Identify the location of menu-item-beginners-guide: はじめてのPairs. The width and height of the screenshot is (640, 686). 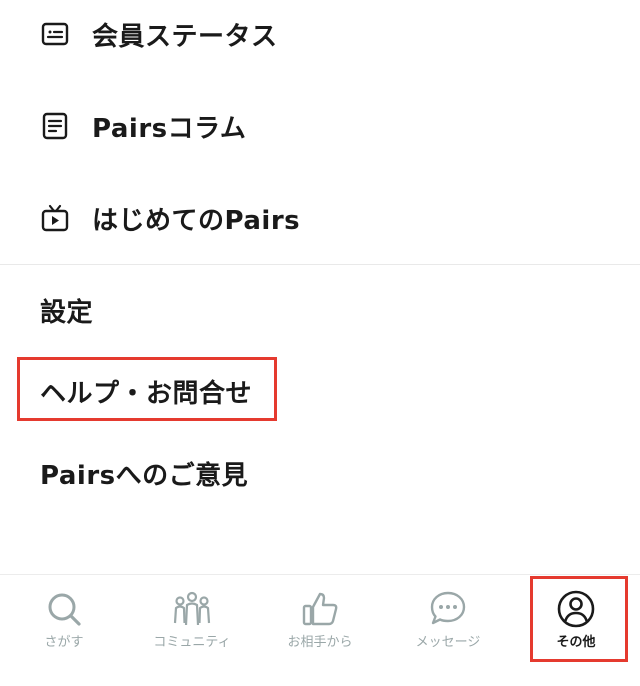
(320, 218).